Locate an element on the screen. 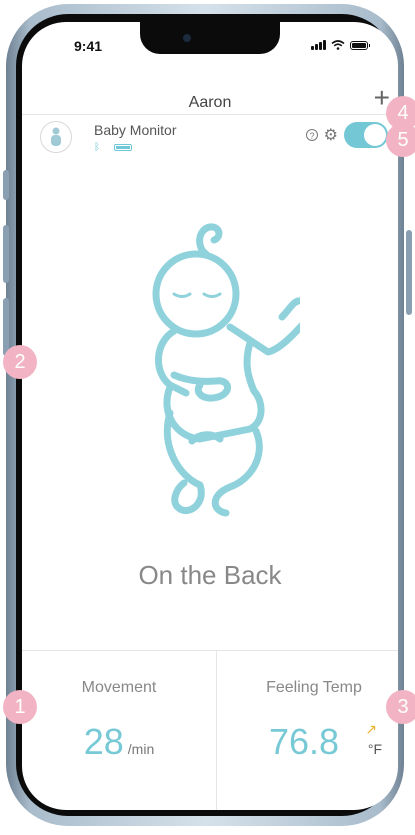 This screenshot has height=835, width=415. callout-badge-2: 2 is located at coordinates (20, 362).